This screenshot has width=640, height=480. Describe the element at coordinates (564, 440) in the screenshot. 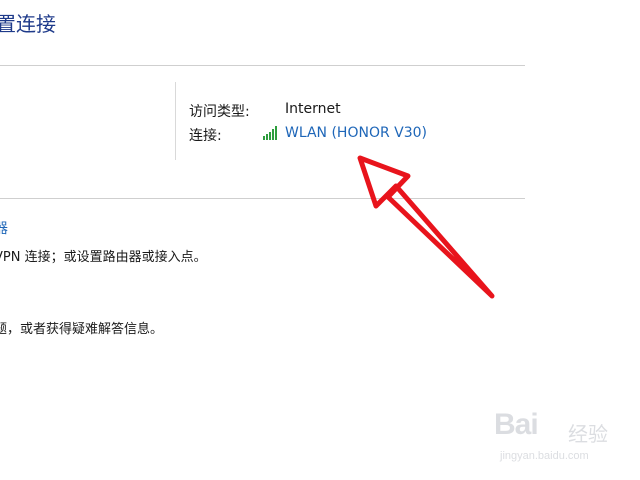

I see `baidu-watermark: Bai 经验 jingyan.baidu.com` at that location.